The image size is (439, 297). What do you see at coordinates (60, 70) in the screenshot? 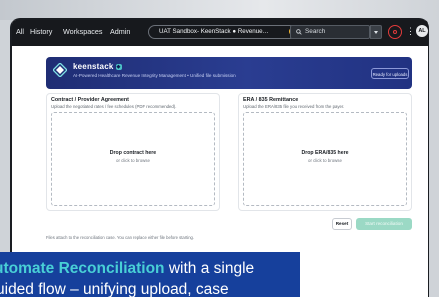
I see `keenstack-logo-icon` at bounding box center [60, 70].